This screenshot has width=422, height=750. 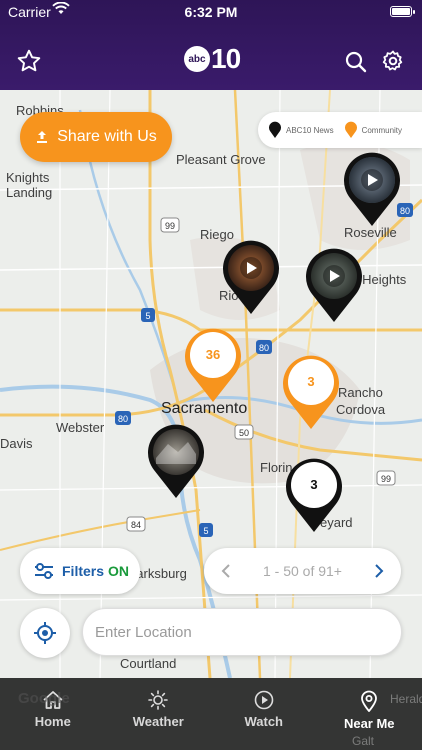 What do you see at coordinates (350, 129) in the screenshot?
I see `community-pin-icon` at bounding box center [350, 129].